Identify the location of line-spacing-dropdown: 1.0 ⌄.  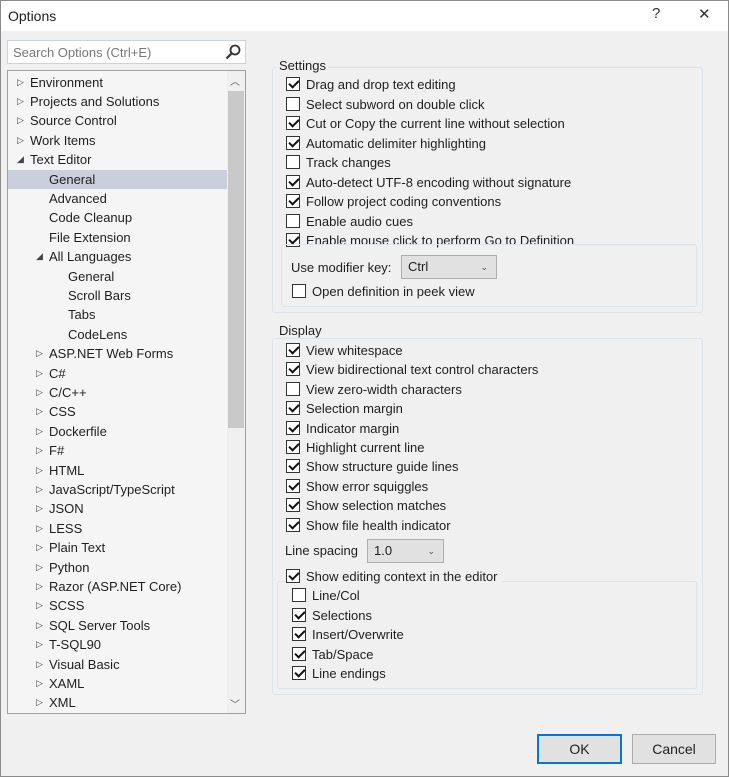
(405, 551).